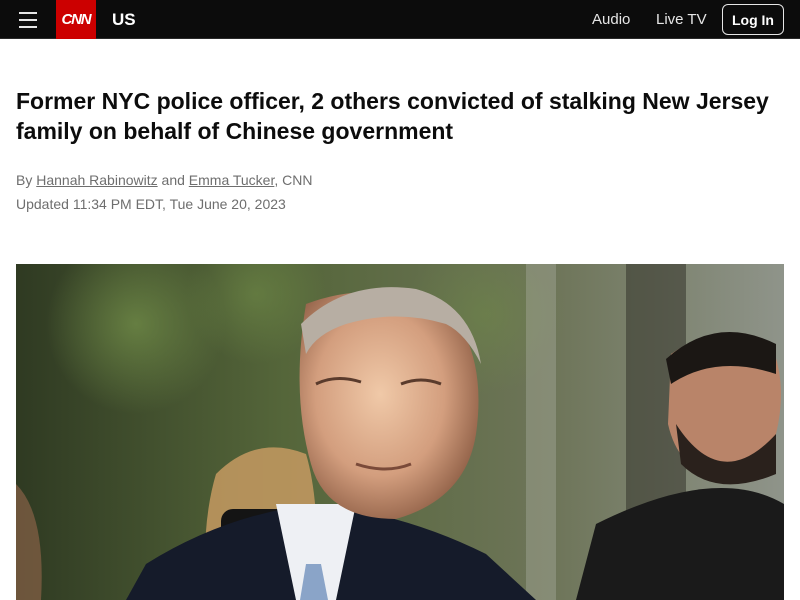 The width and height of the screenshot is (800, 600). Describe the element at coordinates (24, 180) in the screenshot. I see `byline-prefix: By` at that location.